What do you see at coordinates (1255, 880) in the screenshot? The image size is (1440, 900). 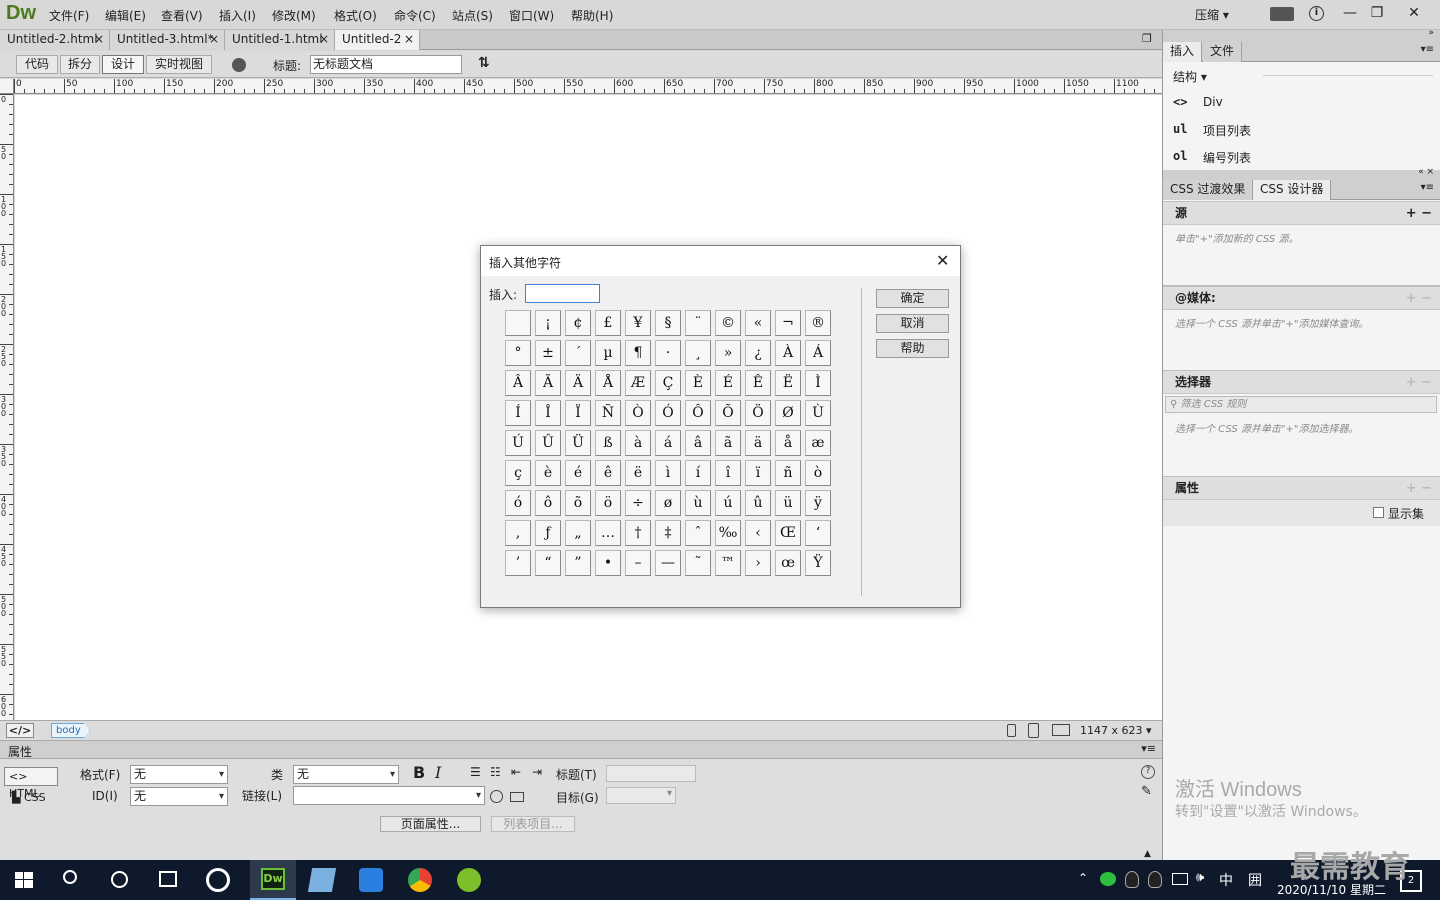 I see `ime-mode-icon: 囲` at bounding box center [1255, 880].